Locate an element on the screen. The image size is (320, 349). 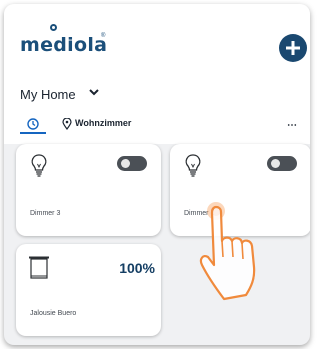
device-name: Dimmer 3 is located at coordinates (45, 213).